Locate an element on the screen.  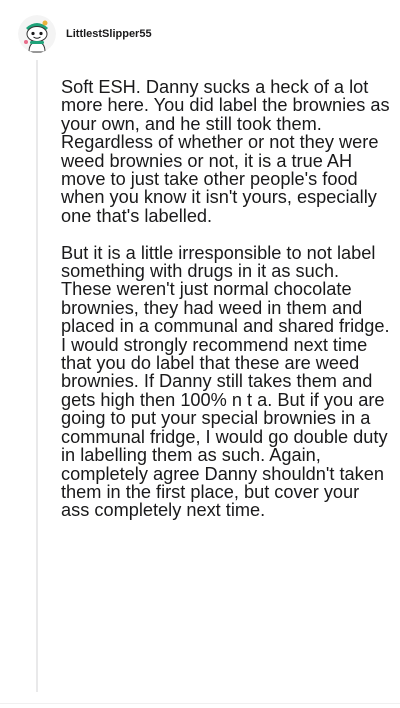
snoo-avatar-icon is located at coordinates (37, 34).